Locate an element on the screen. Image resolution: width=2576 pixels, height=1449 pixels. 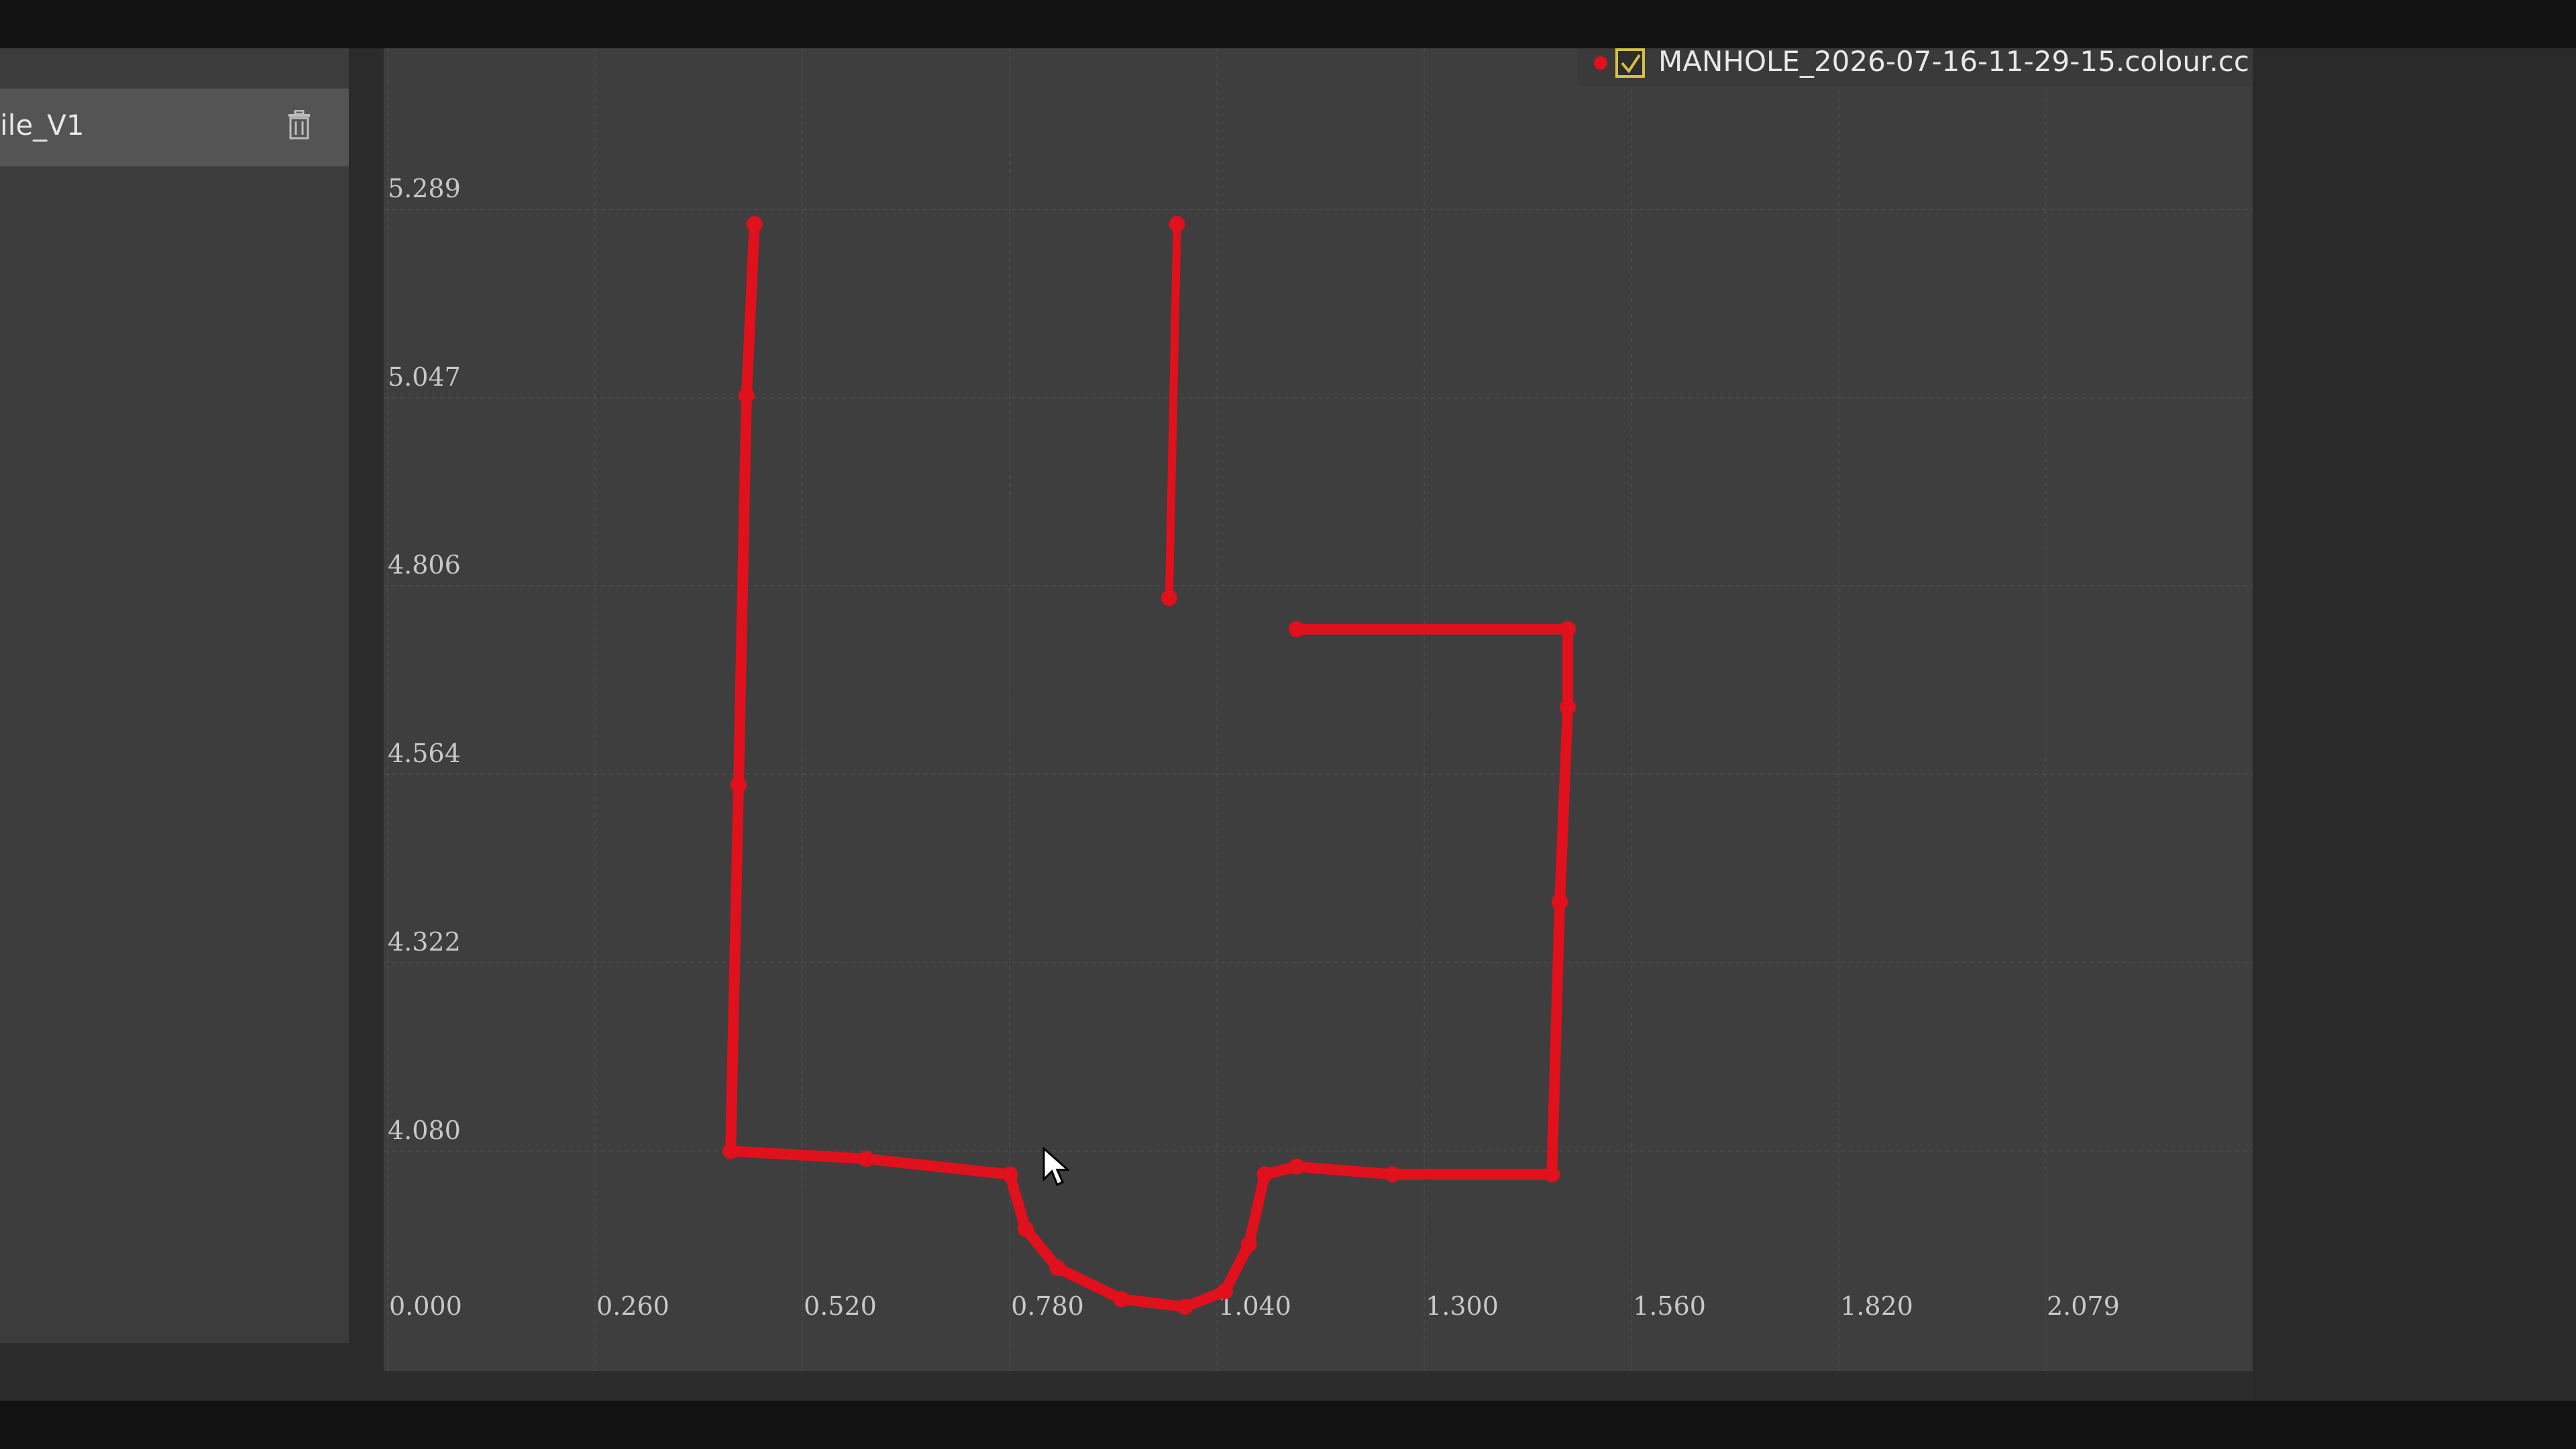
legend-marker is located at coordinates (1600, 63).